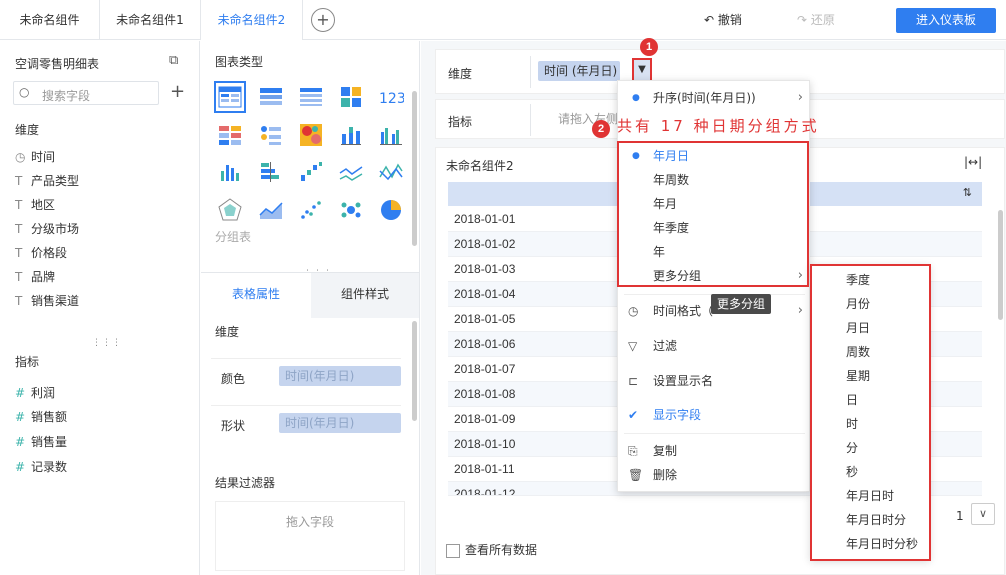 The width and height of the screenshot is (1006, 575). What do you see at coordinates (24, 92) in the screenshot?
I see `search-icon: ○` at bounding box center [24, 92].